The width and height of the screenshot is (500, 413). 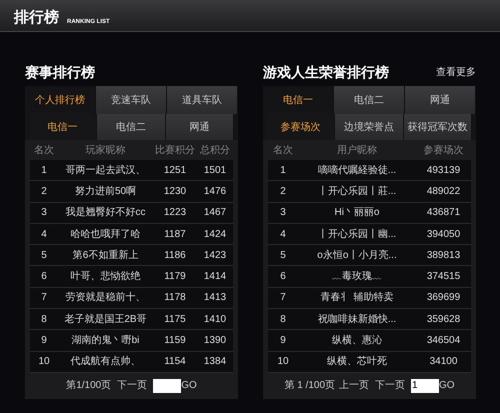 I want to click on table-cell-text: 纵横、芯叶死, so click(x=357, y=362).